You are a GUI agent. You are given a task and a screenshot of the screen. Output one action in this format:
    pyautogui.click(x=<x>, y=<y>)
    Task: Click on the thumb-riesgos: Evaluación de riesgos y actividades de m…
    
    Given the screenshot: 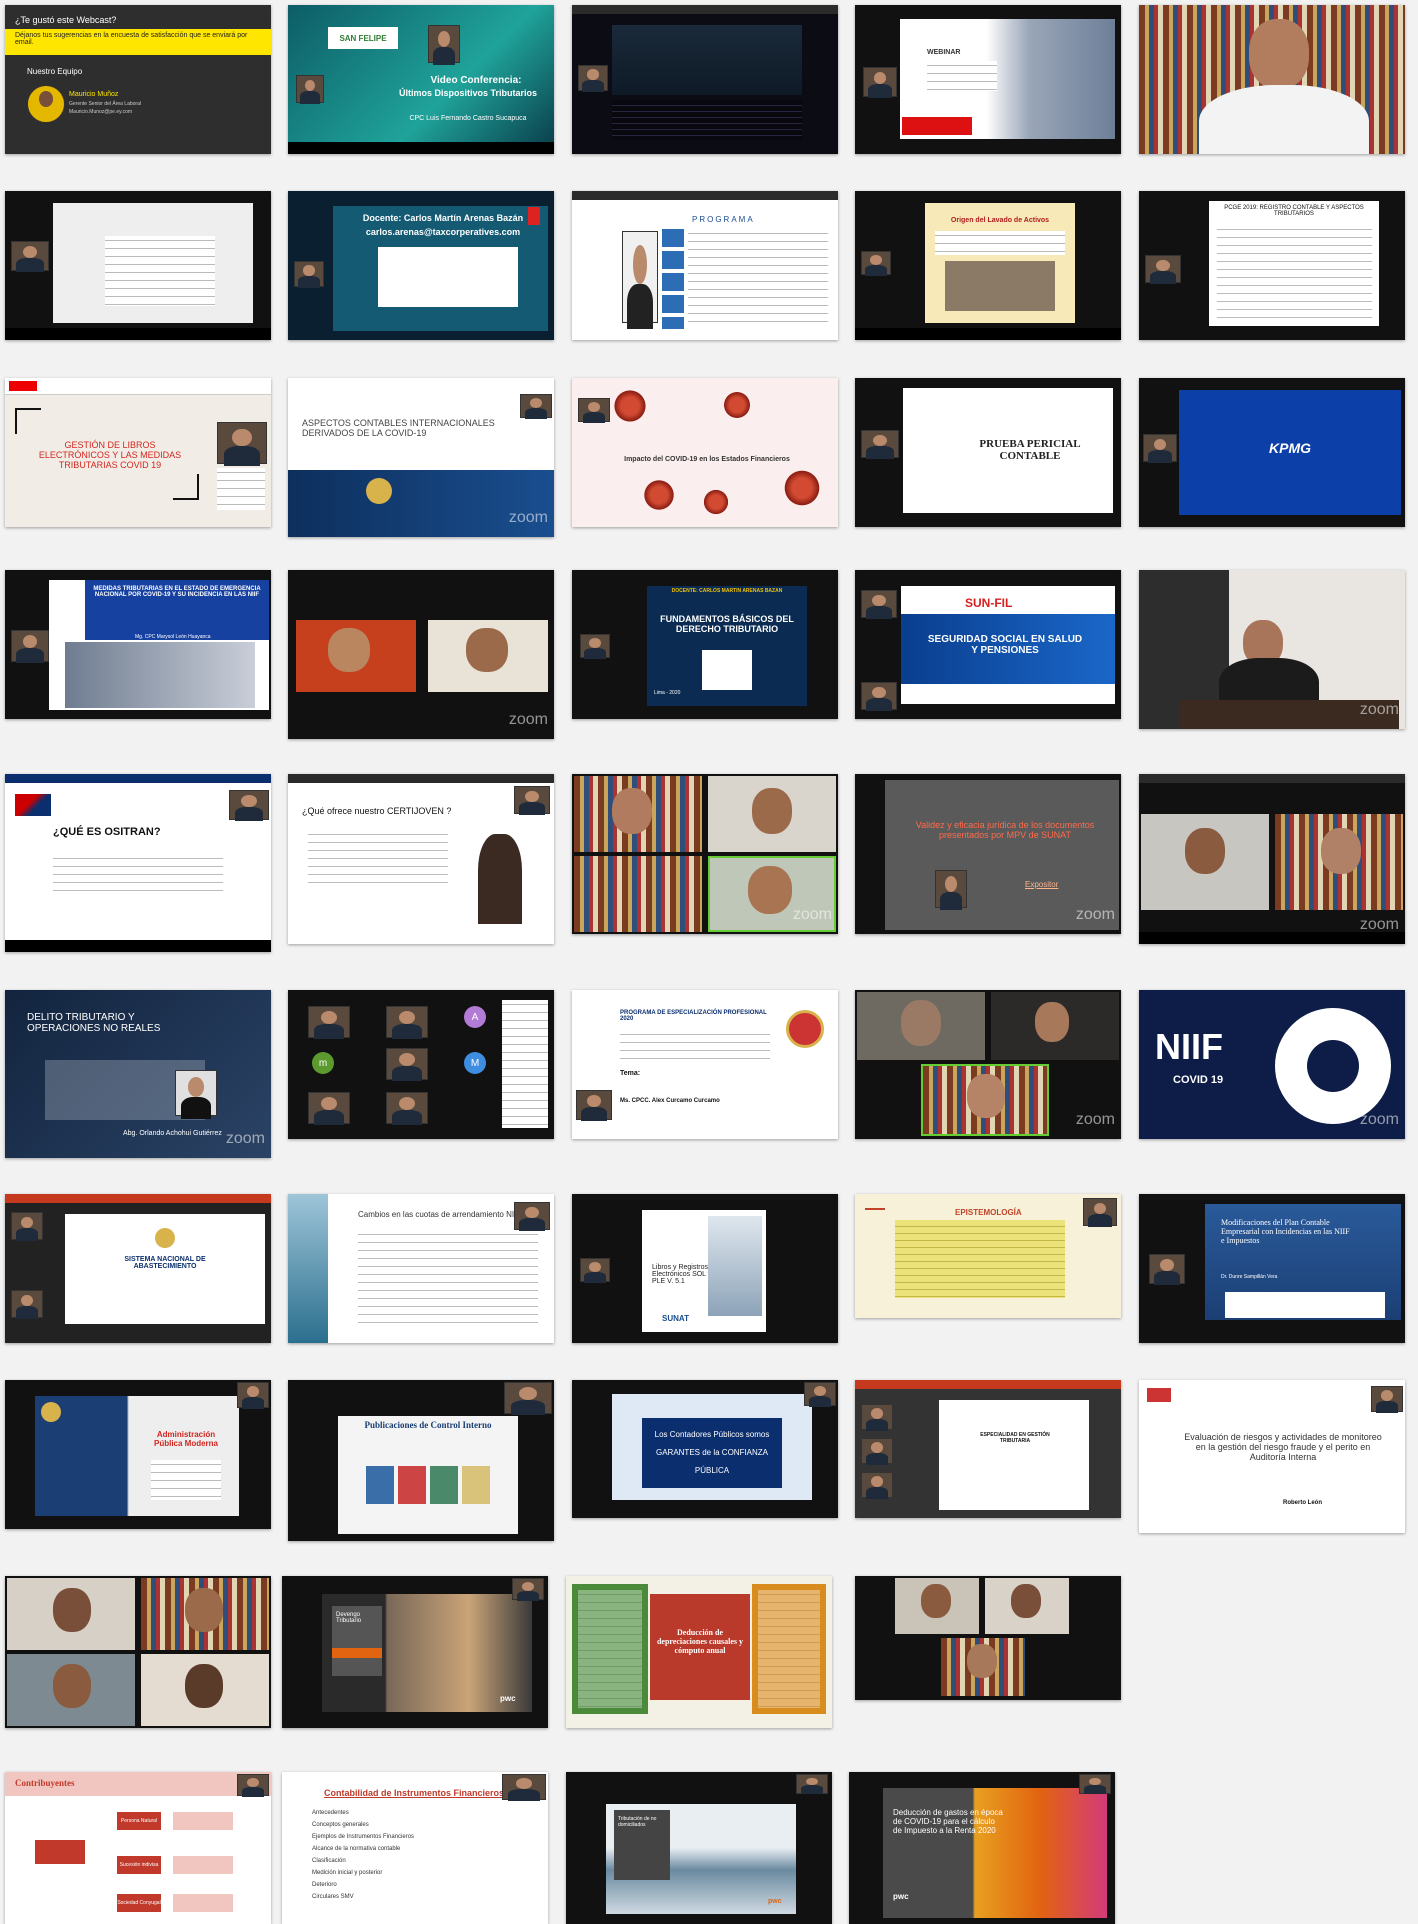 What is the action you would take?
    pyautogui.click(x=1272, y=1456)
    